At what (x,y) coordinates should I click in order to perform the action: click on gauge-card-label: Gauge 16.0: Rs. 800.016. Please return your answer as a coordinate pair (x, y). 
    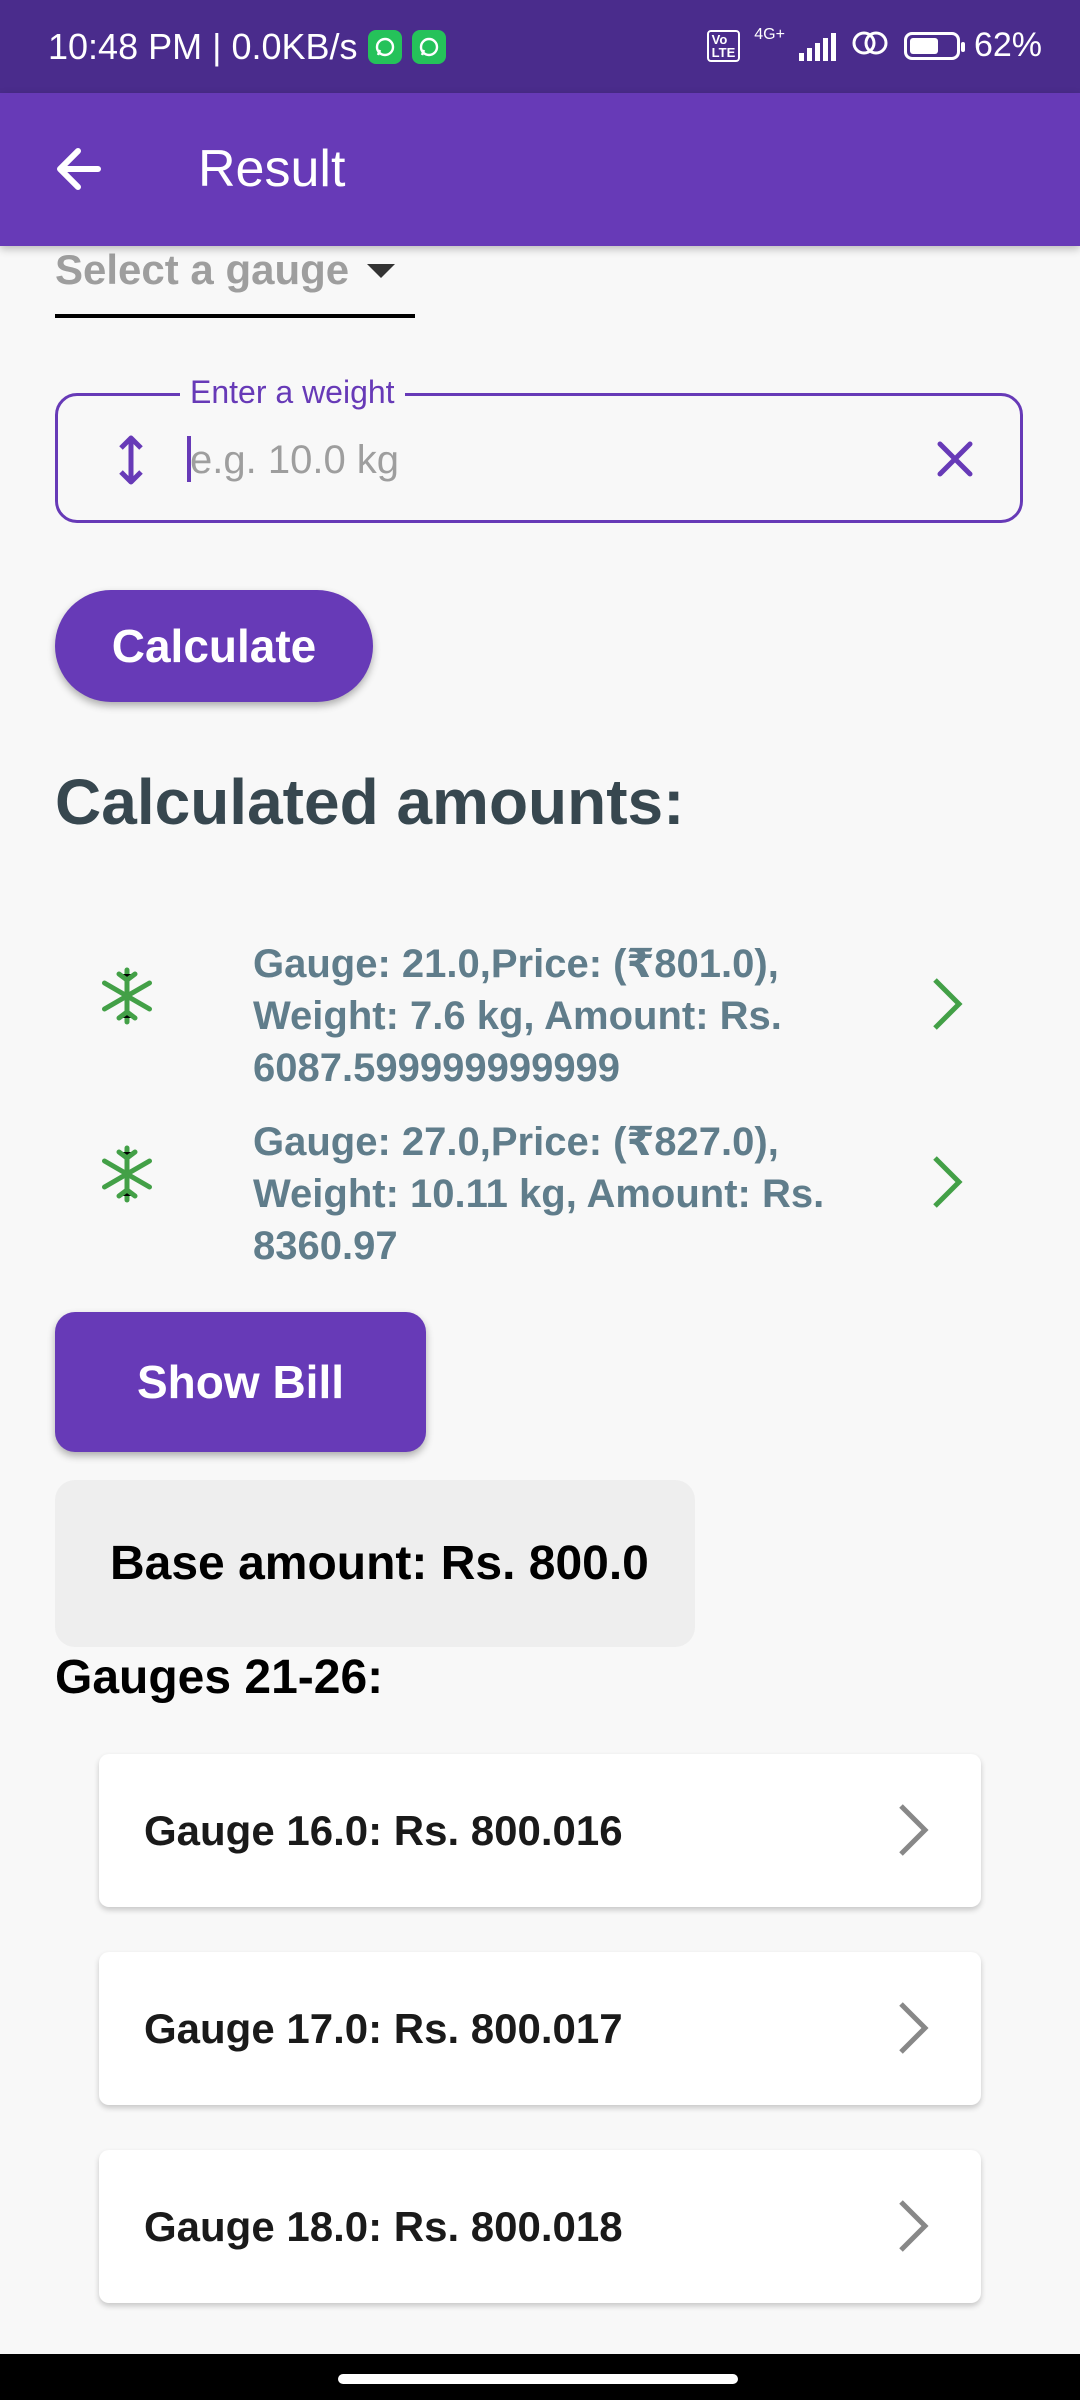
    Looking at the image, I should click on (383, 1830).